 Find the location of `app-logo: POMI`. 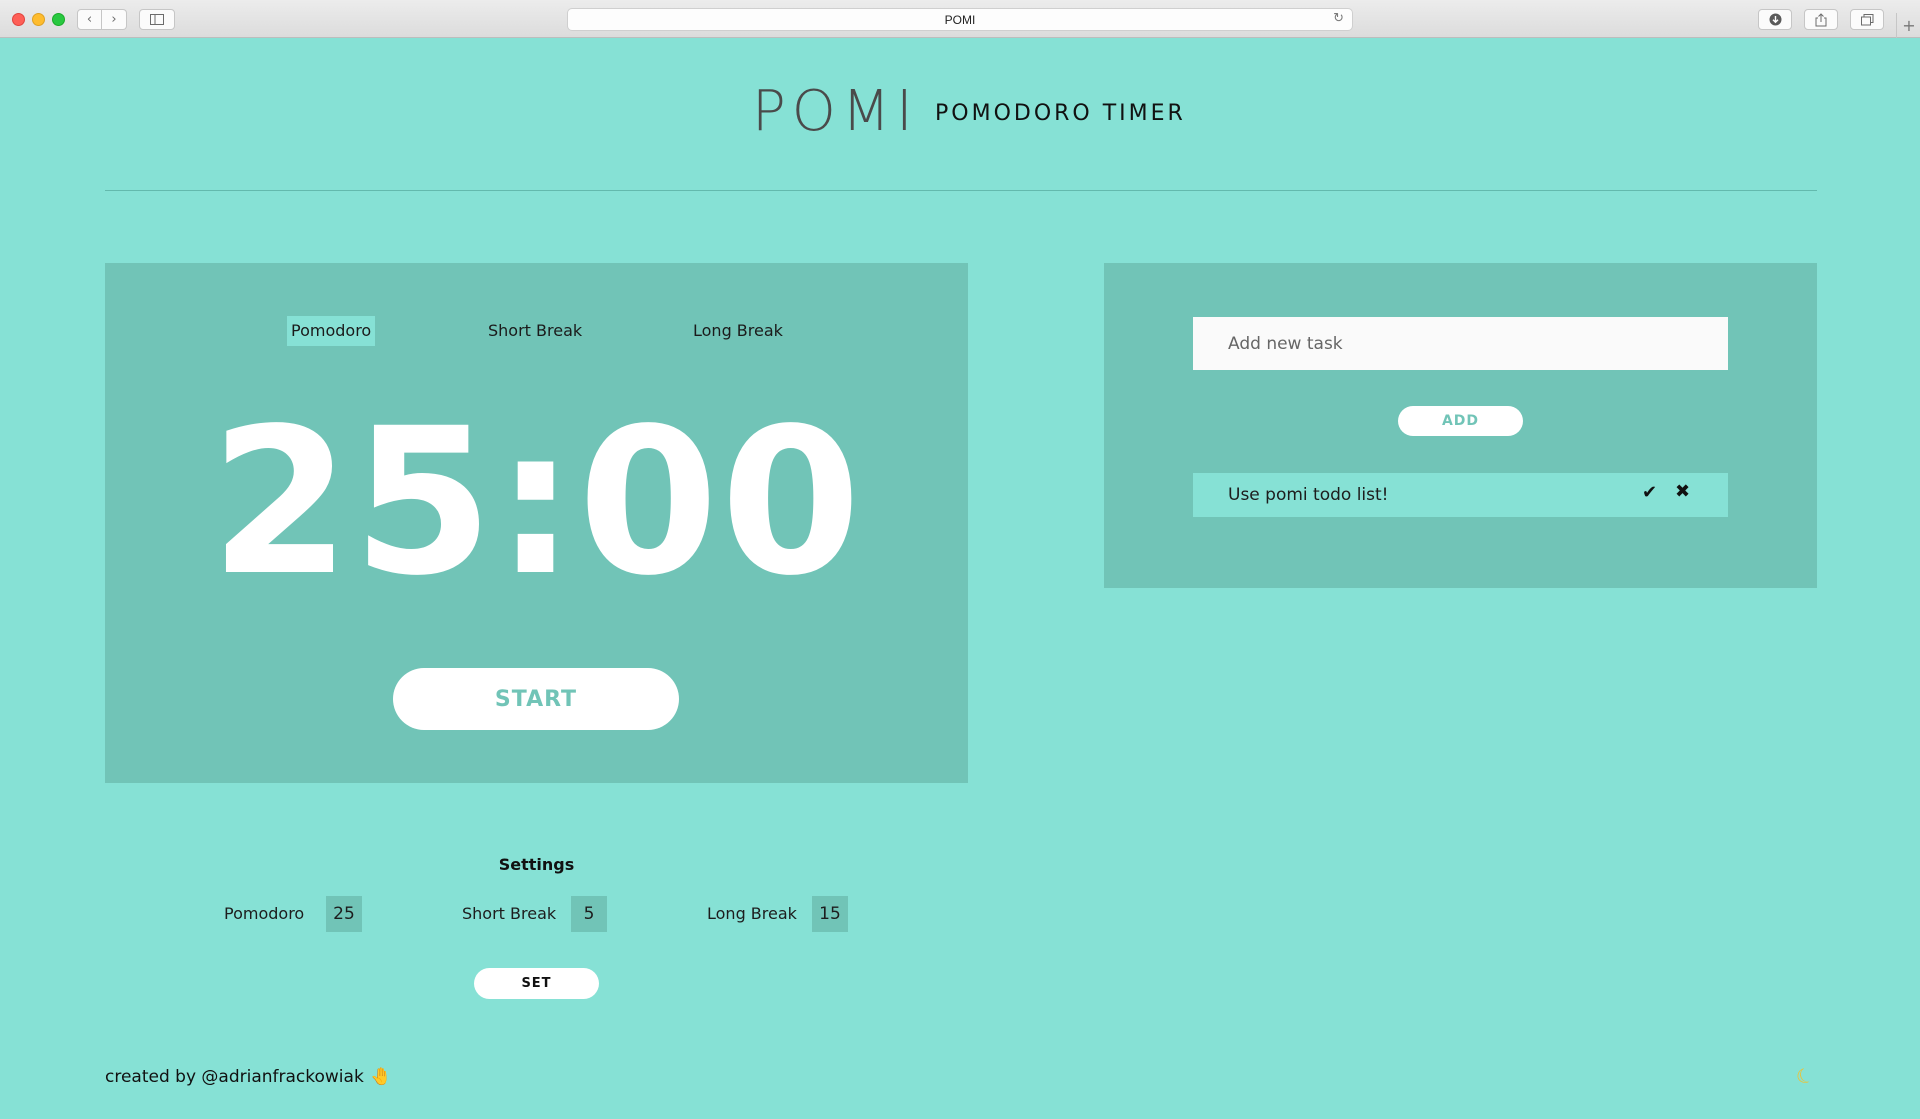

app-logo: POMI is located at coordinates (835, 111).